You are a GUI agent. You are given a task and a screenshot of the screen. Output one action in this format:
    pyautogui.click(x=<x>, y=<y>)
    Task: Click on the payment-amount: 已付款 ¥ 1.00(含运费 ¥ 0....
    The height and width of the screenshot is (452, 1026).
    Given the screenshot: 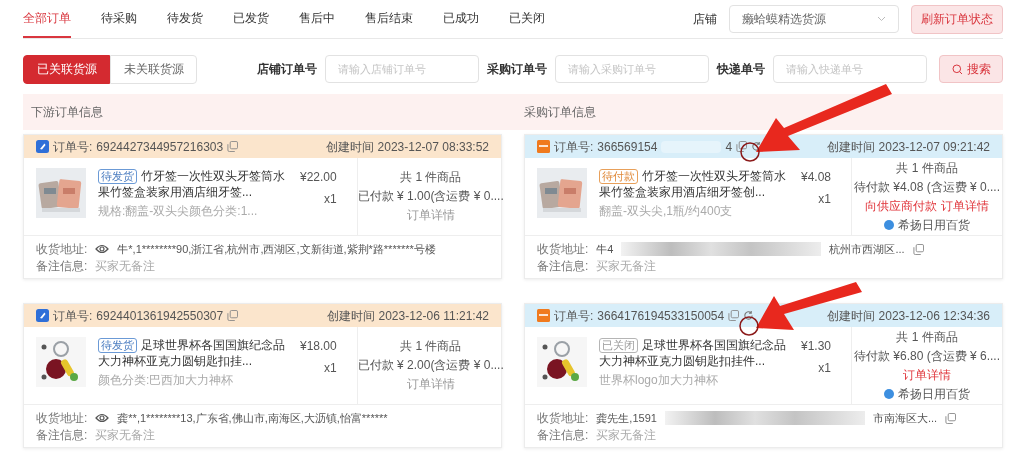 What is the action you would take?
    pyautogui.click(x=430, y=196)
    